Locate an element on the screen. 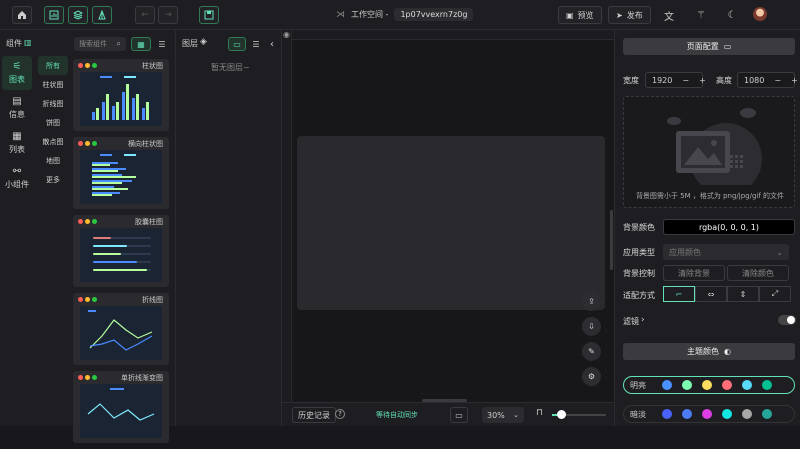 The height and width of the screenshot is (449, 800). clear-color-button: 清除颜色 is located at coordinates (758, 273).